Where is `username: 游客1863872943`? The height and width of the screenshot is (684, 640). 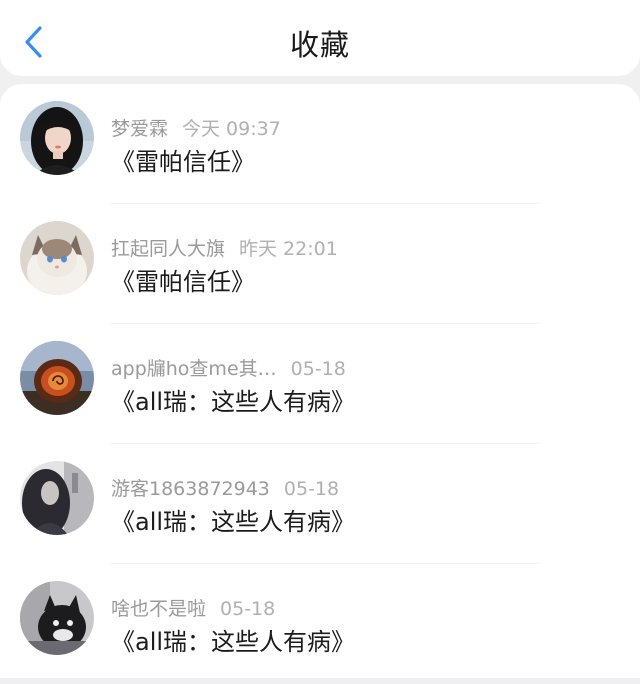 username: 游客1863872943 is located at coordinates (190, 489).